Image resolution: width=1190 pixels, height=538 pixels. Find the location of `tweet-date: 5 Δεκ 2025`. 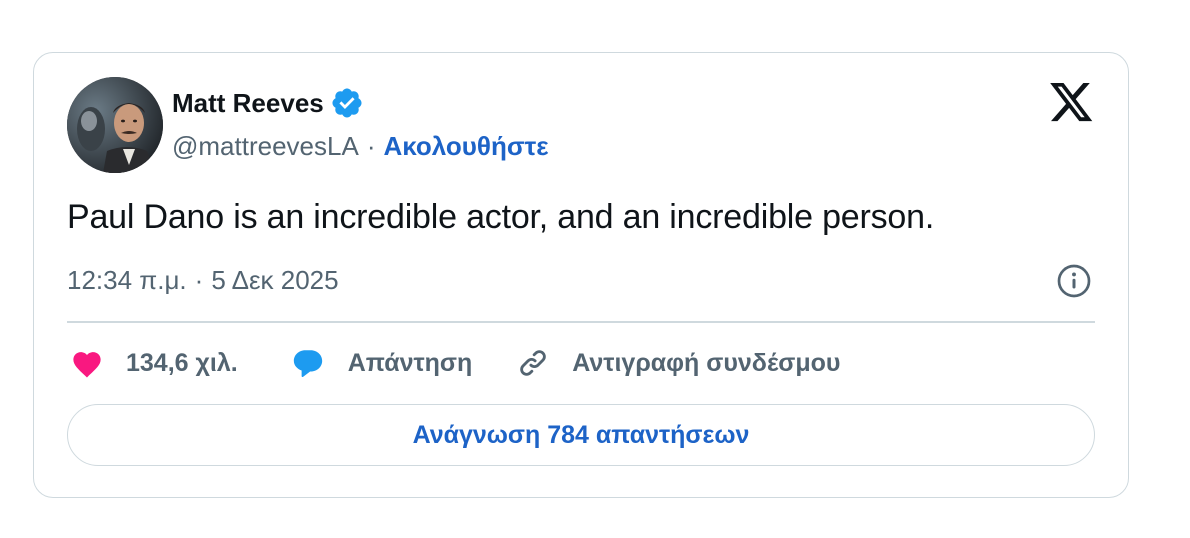

tweet-date: 5 Δεκ 2025 is located at coordinates (275, 280).